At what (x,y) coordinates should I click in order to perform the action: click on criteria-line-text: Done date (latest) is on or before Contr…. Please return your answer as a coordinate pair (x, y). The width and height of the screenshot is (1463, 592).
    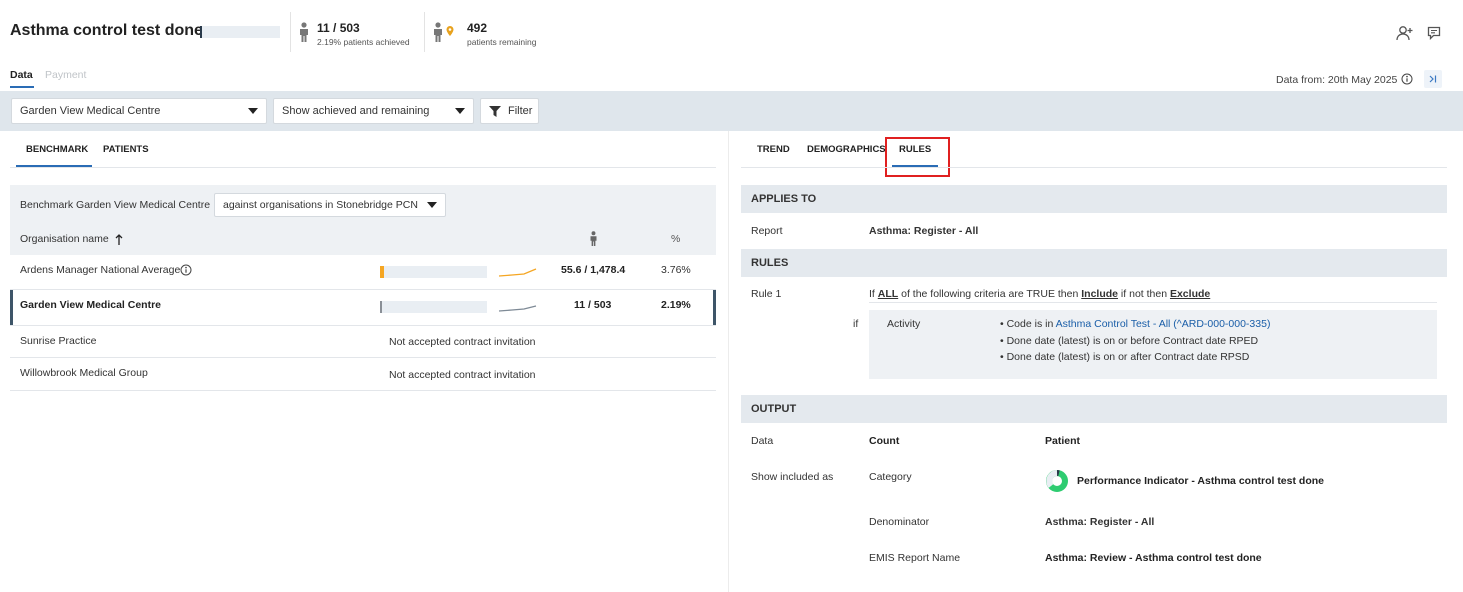
    Looking at the image, I should click on (1132, 341).